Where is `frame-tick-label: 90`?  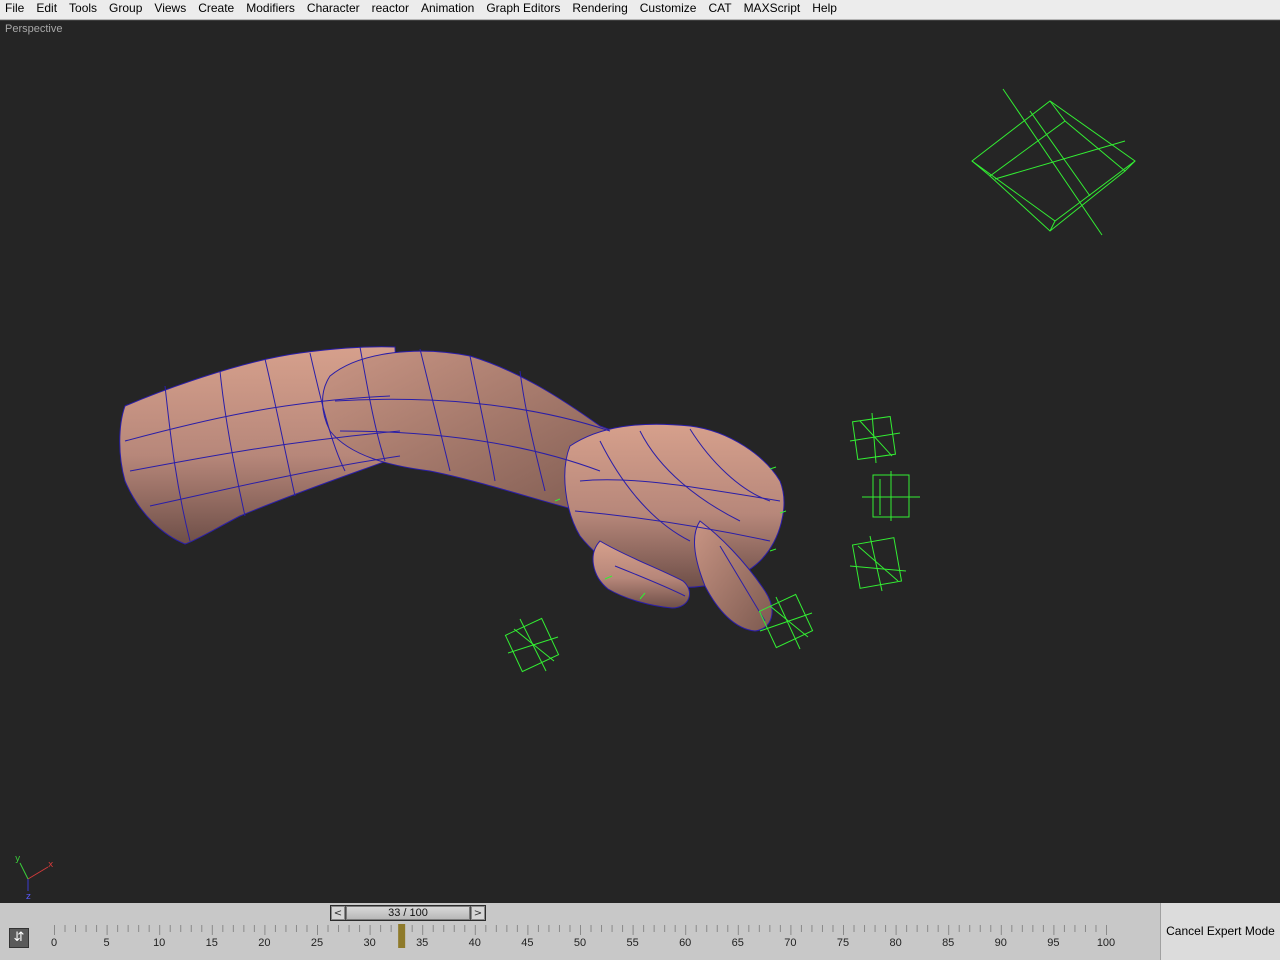 frame-tick-label: 90 is located at coordinates (1001, 943).